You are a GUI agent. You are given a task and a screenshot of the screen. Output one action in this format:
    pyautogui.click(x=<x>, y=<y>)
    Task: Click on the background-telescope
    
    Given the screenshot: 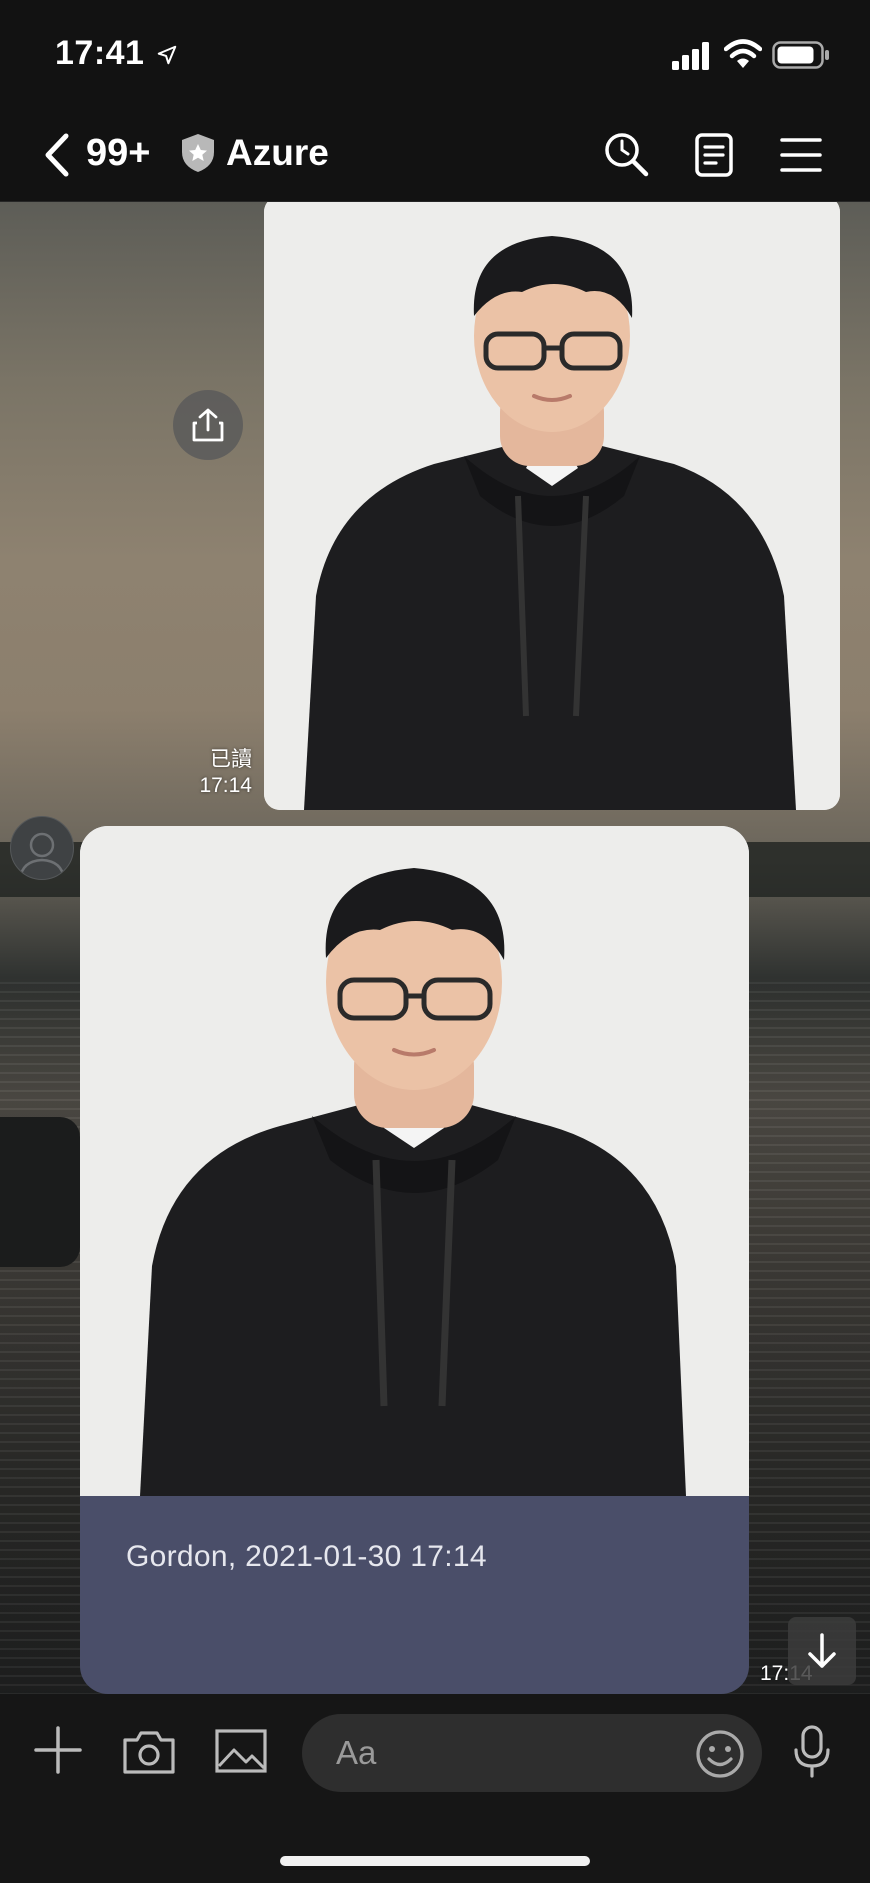 What is the action you would take?
    pyautogui.click(x=40, y=1192)
    